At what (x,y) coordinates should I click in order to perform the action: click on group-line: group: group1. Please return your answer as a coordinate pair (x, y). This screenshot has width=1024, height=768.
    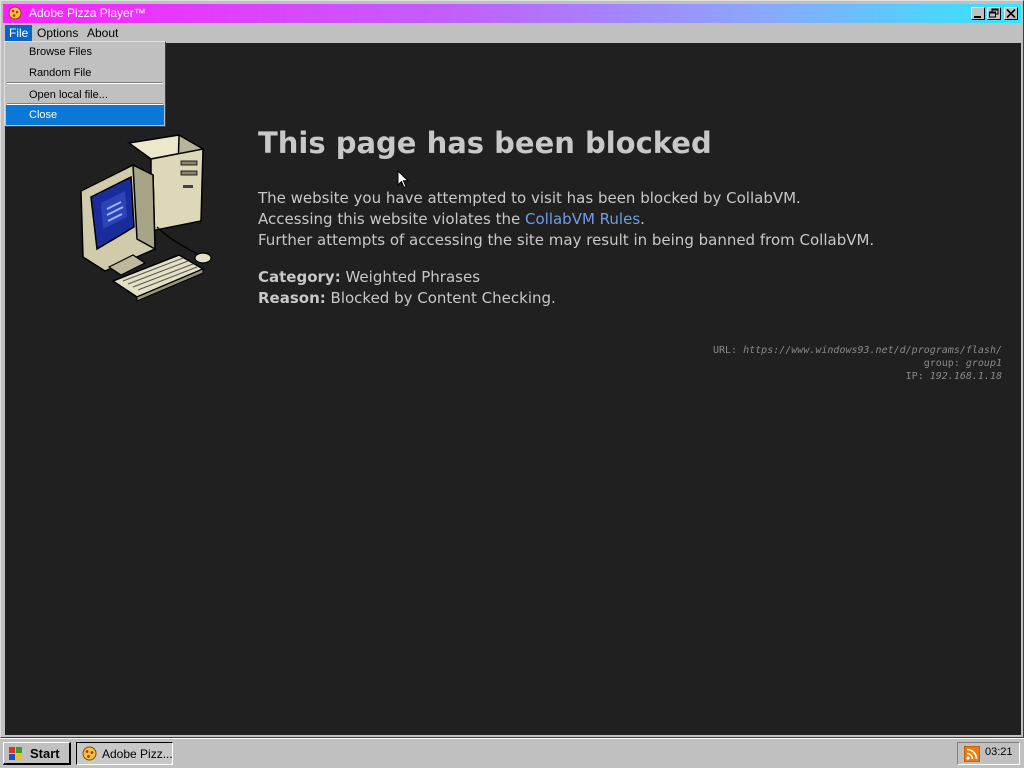
    Looking at the image, I should click on (963, 363).